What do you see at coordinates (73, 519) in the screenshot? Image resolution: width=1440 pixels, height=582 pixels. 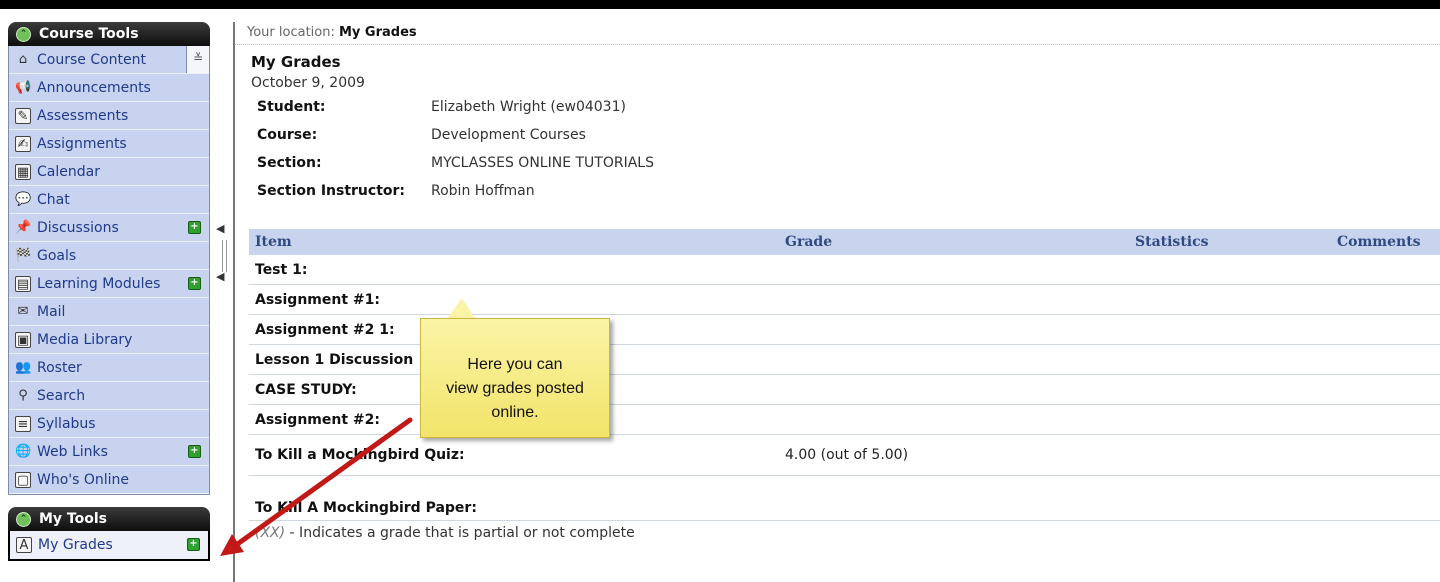 I see `my-tools-title: My Tools` at bounding box center [73, 519].